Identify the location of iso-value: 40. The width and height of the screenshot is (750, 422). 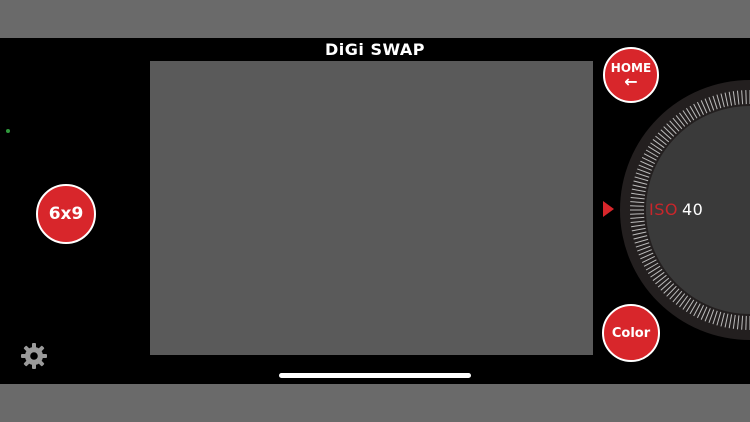
(693, 209).